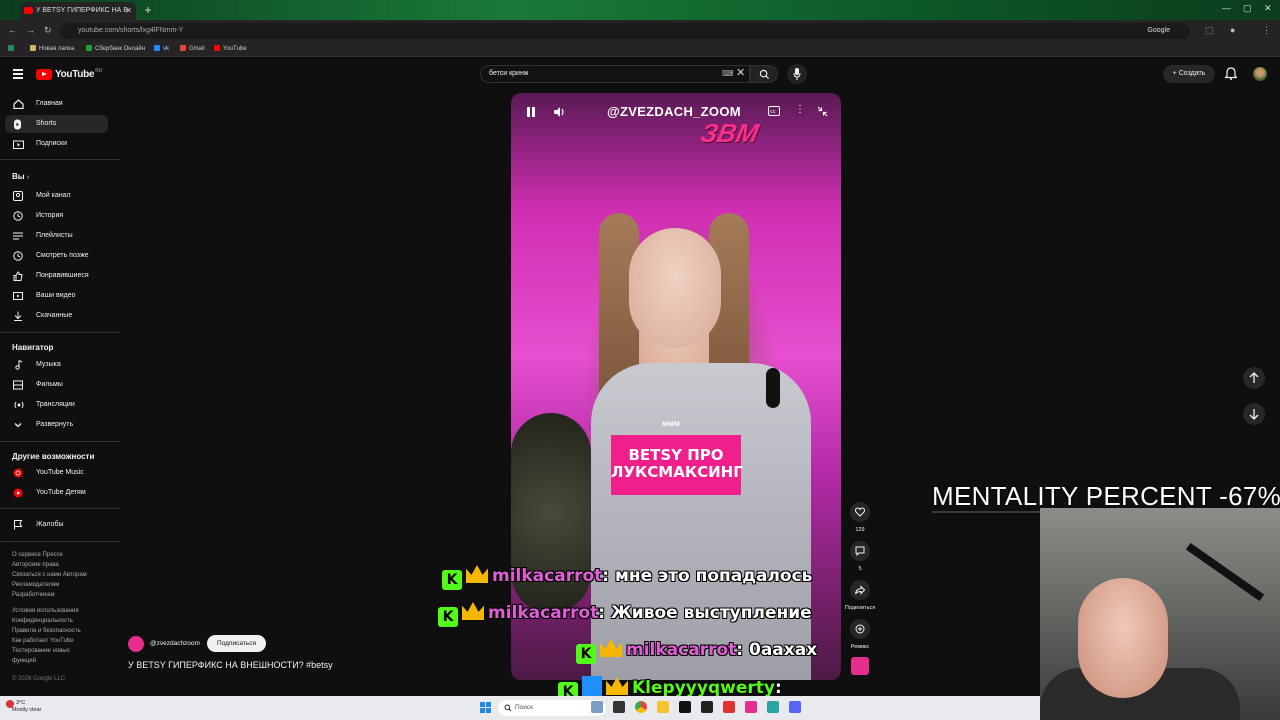 Image resolution: width=1280 pixels, height=720 pixels. I want to click on sidebar-item-home: Главная, so click(56, 104).